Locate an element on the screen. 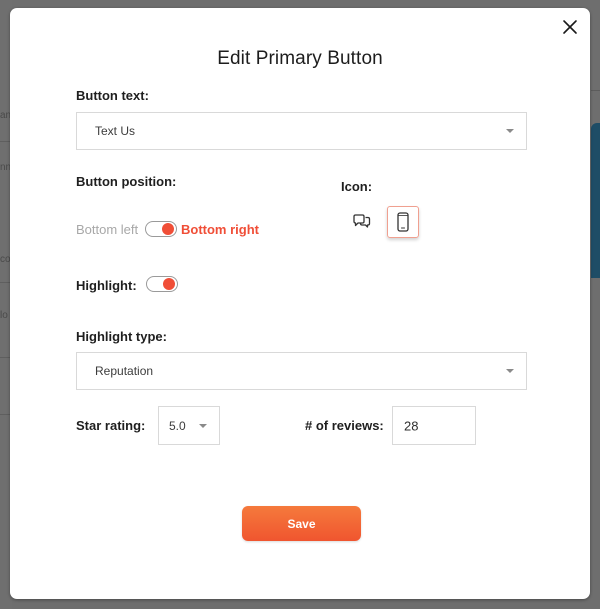  chat-bubbles-icon is located at coordinates (362, 221).